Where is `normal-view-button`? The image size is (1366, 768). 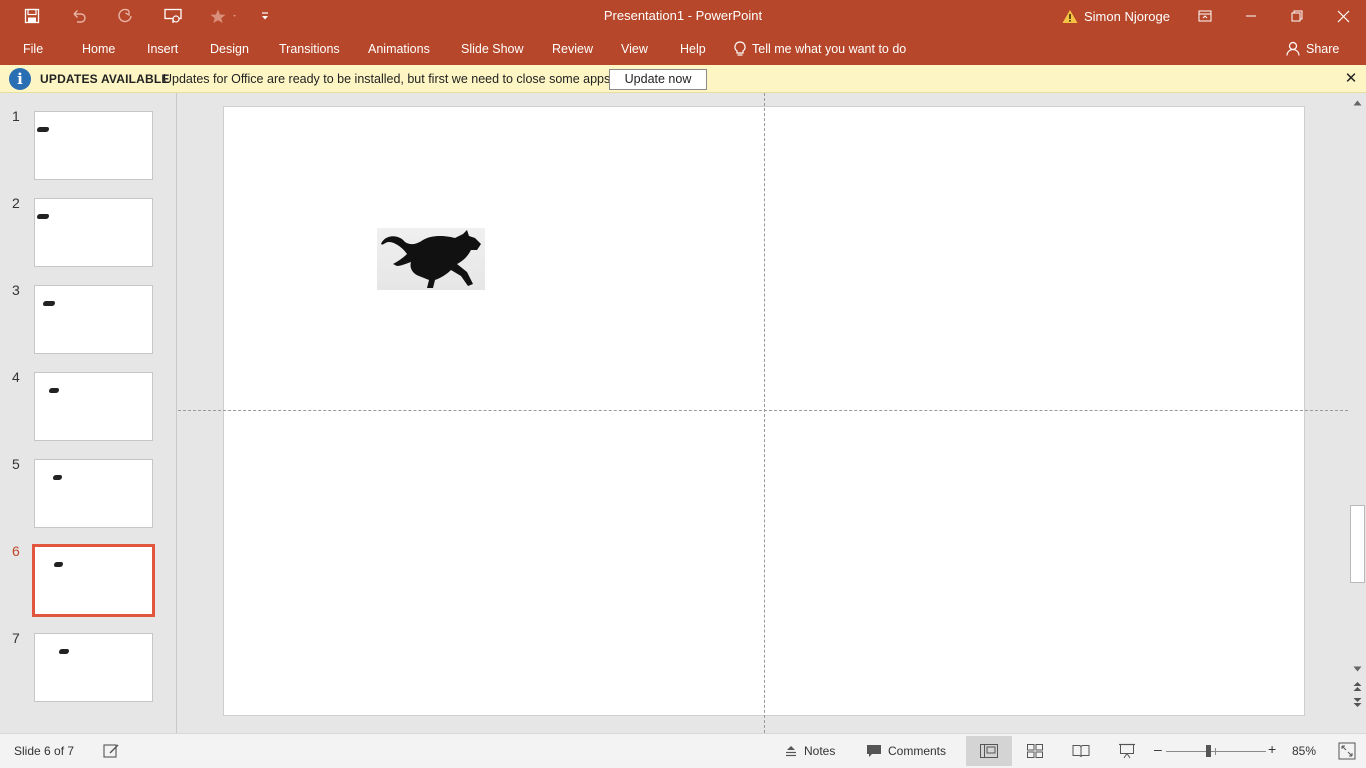 normal-view-button is located at coordinates (989, 751).